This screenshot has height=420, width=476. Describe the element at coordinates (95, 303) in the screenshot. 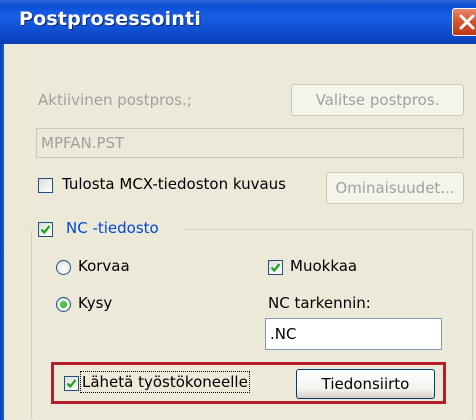

I see `ask-label: Kysy` at that location.